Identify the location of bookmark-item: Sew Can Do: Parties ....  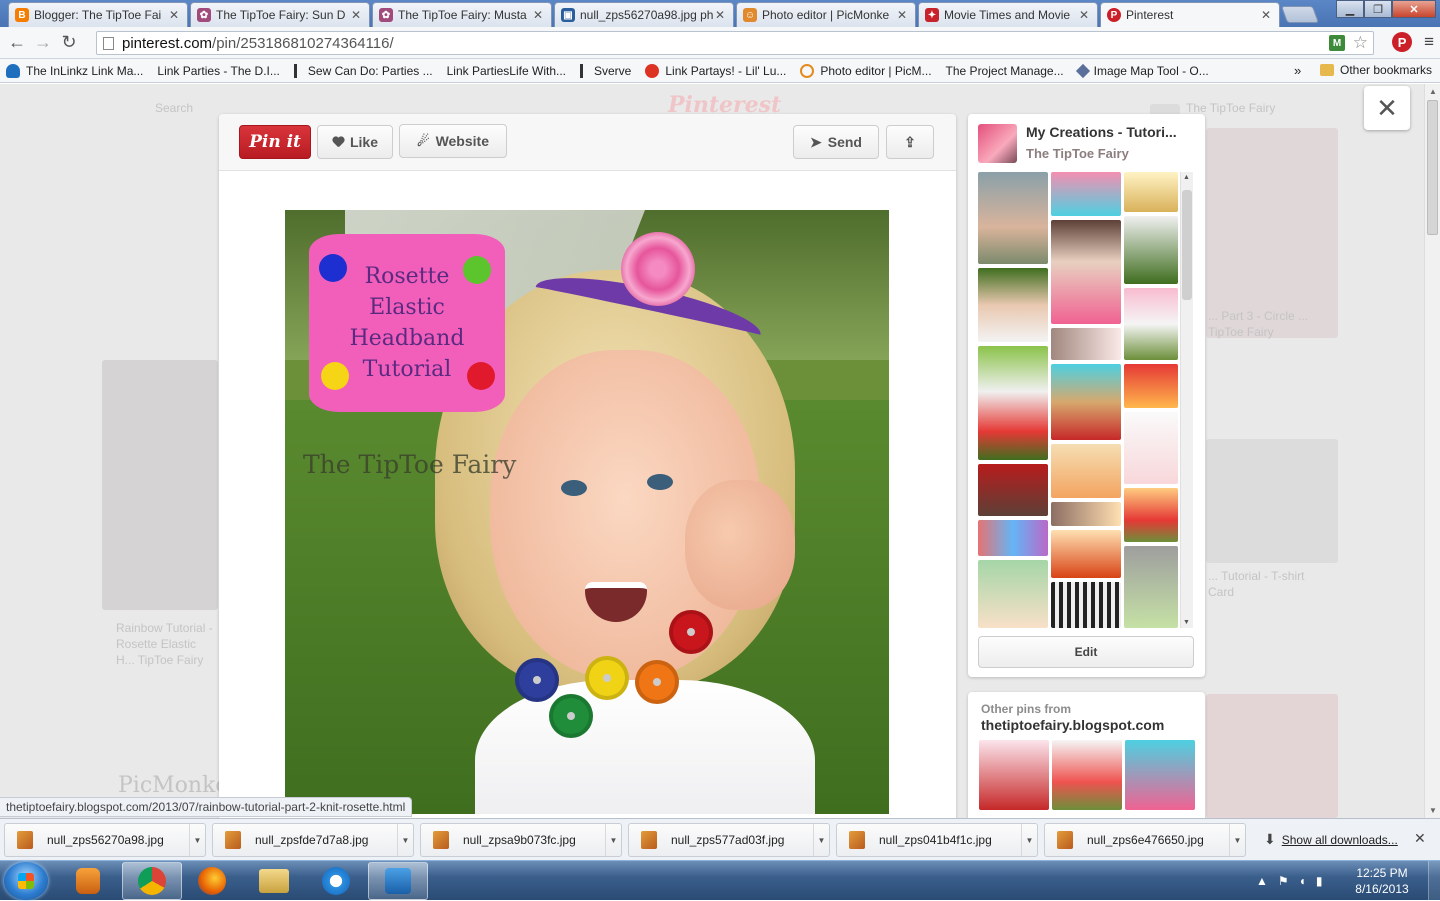
(363, 70).